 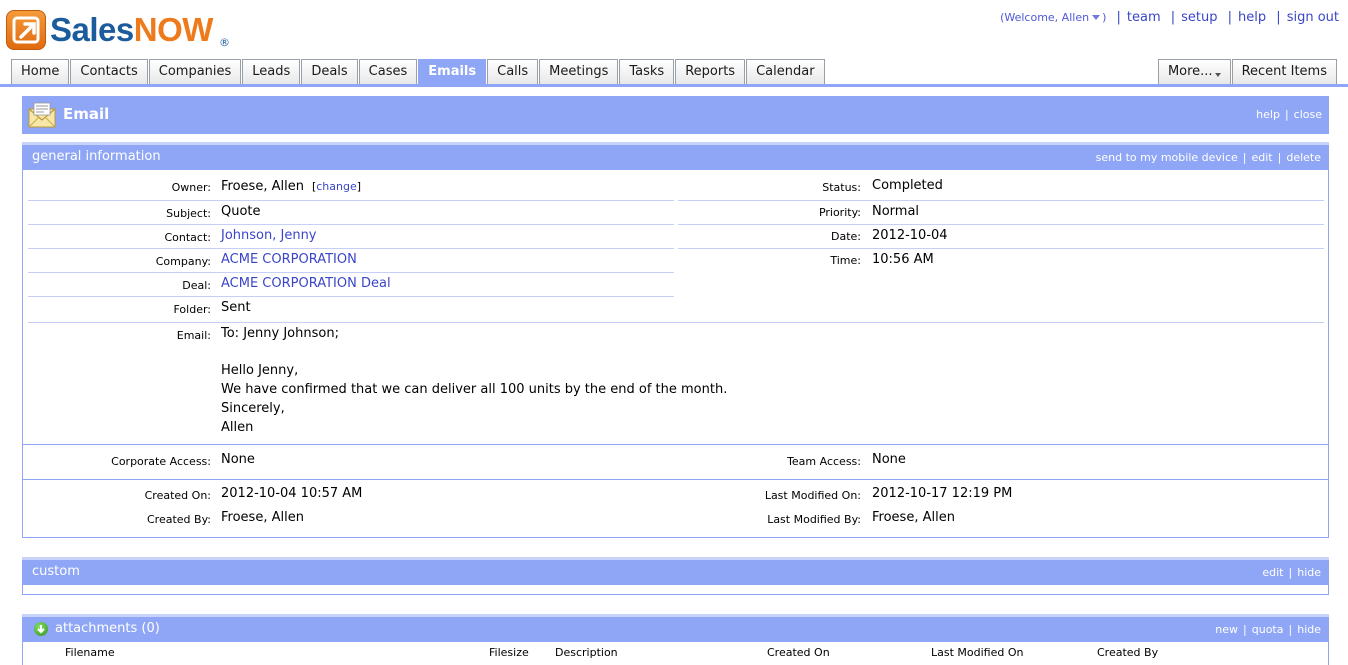 I want to click on tab-companies: Companies, so click(x=195, y=71).